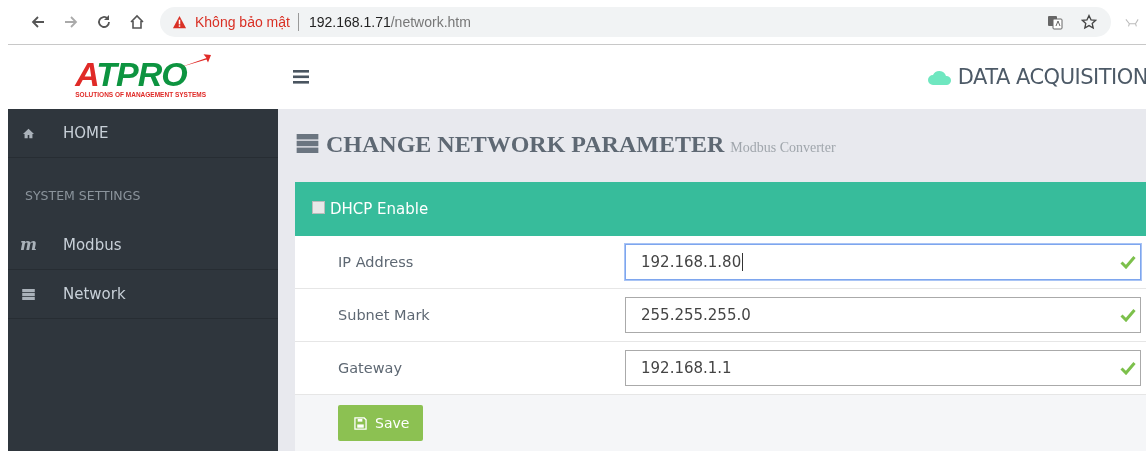 This screenshot has height=452, width=1146. What do you see at coordinates (38, 22) in the screenshot?
I see `back-icon` at bounding box center [38, 22].